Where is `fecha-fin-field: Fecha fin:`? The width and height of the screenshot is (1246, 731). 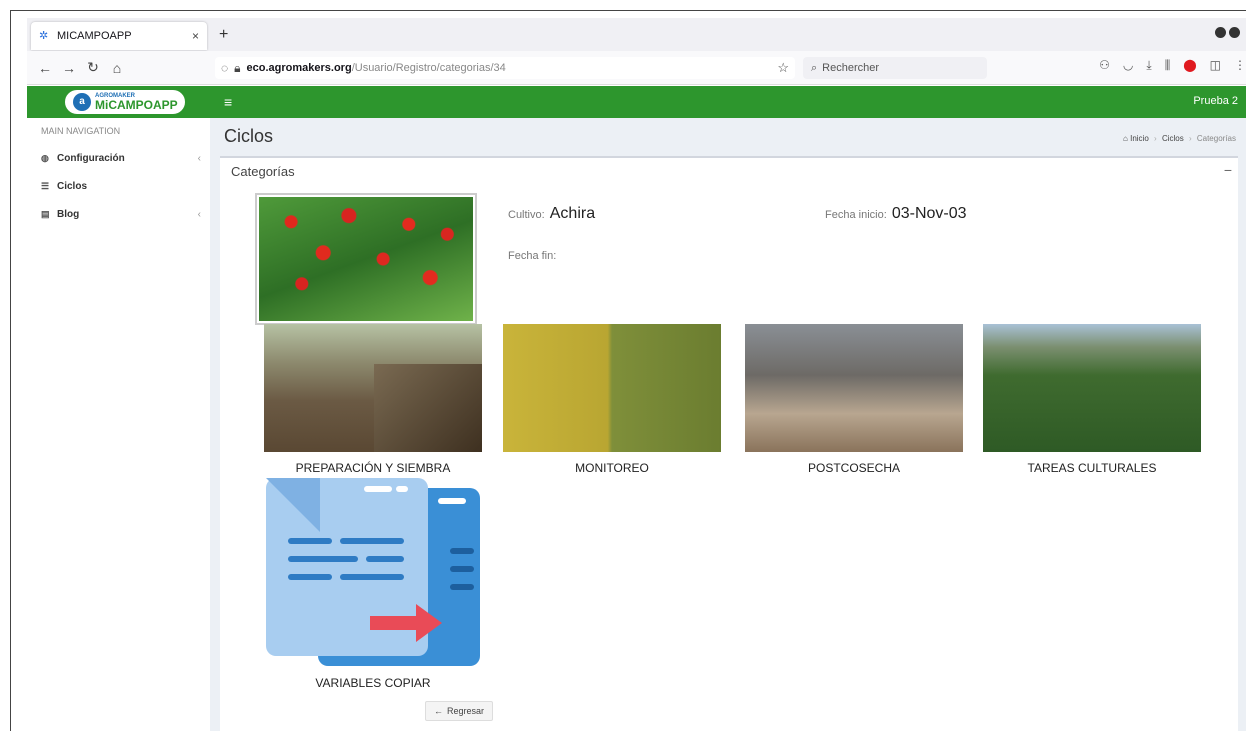
fecha-fin-field: Fecha fin: is located at coordinates (533, 255).